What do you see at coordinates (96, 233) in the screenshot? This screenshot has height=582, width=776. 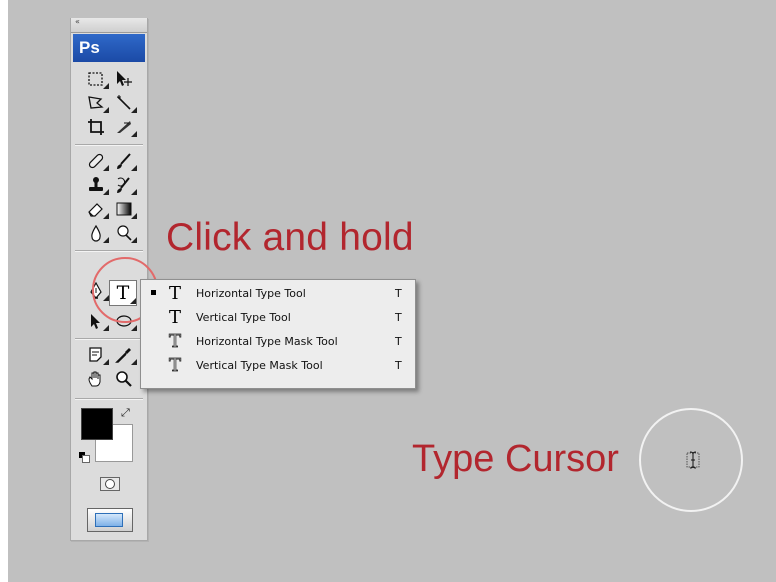 I see `blur-tool-icon` at bounding box center [96, 233].